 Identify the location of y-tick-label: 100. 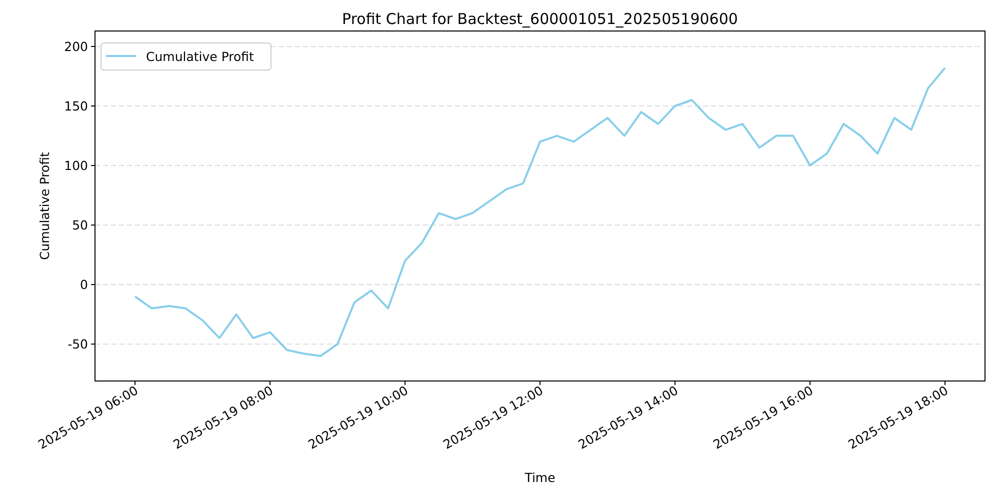
(76, 166).